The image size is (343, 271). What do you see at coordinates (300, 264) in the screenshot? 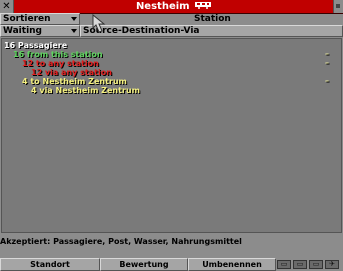
I see `bus-icon: ▭` at bounding box center [300, 264].